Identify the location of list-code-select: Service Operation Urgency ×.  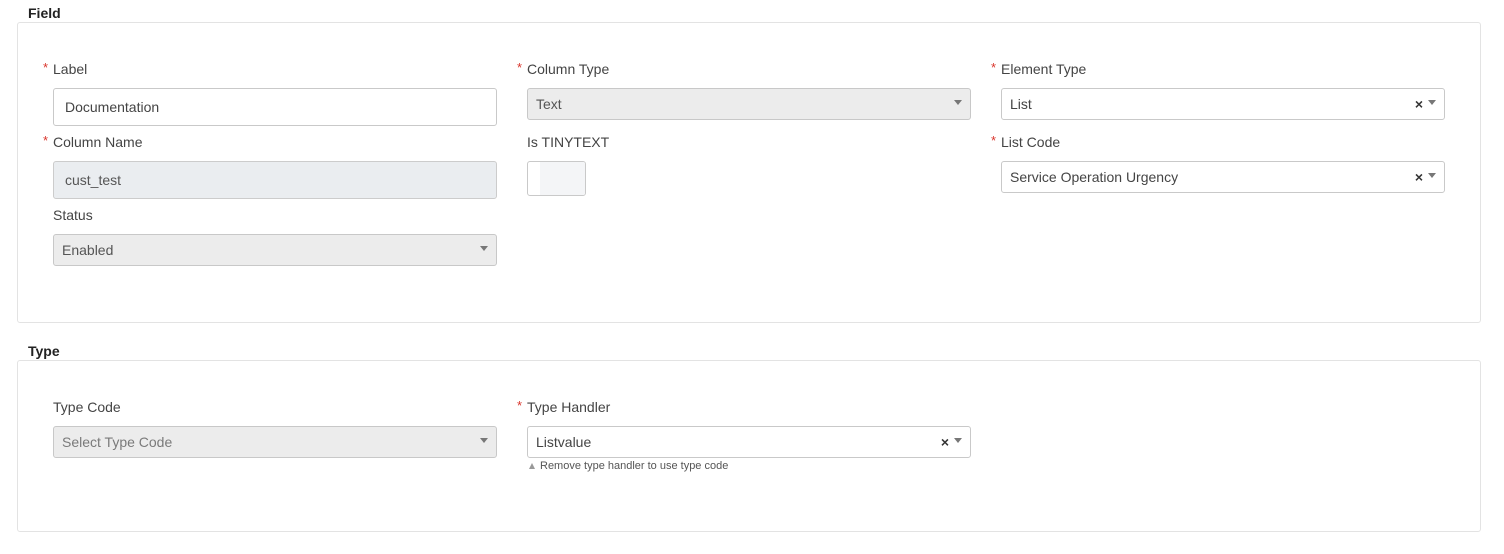
(1223, 177).